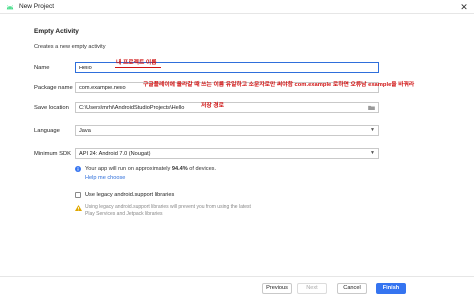 This screenshot has height=299, width=474. I want to click on min-sdk-dropdown: API 24: Android 7.0 (Nougat) ▼, so click(227, 153).